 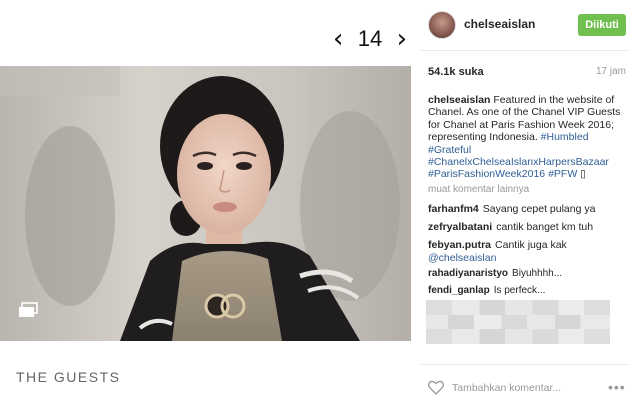 I want to click on avatar, so click(x=442, y=25).